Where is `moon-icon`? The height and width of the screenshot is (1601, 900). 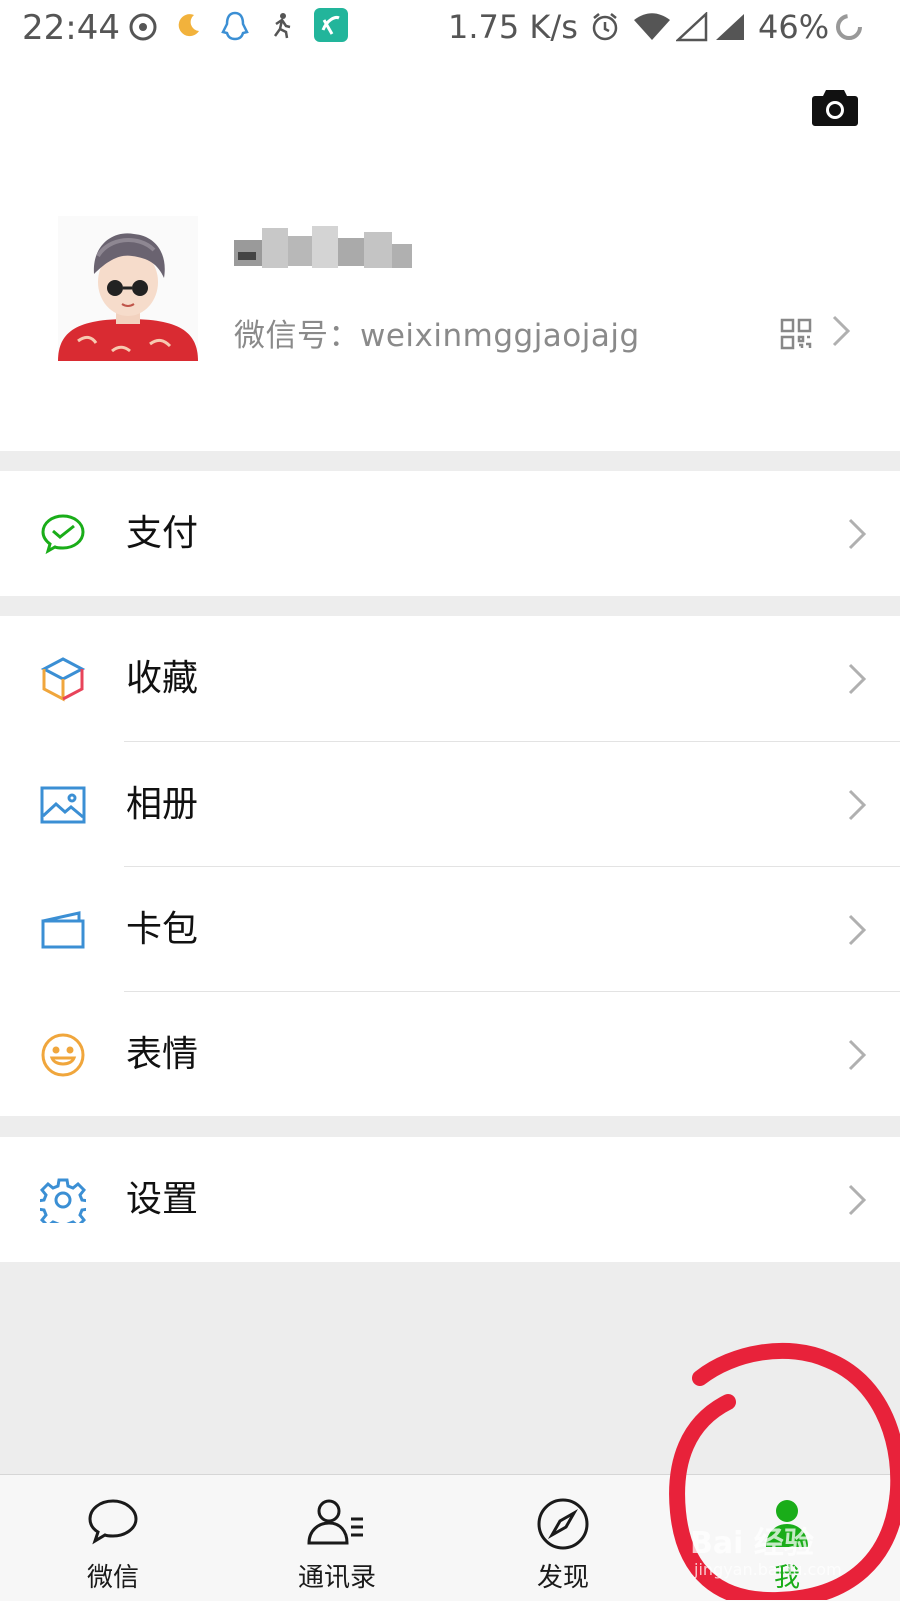
moon-icon is located at coordinates (189, 27).